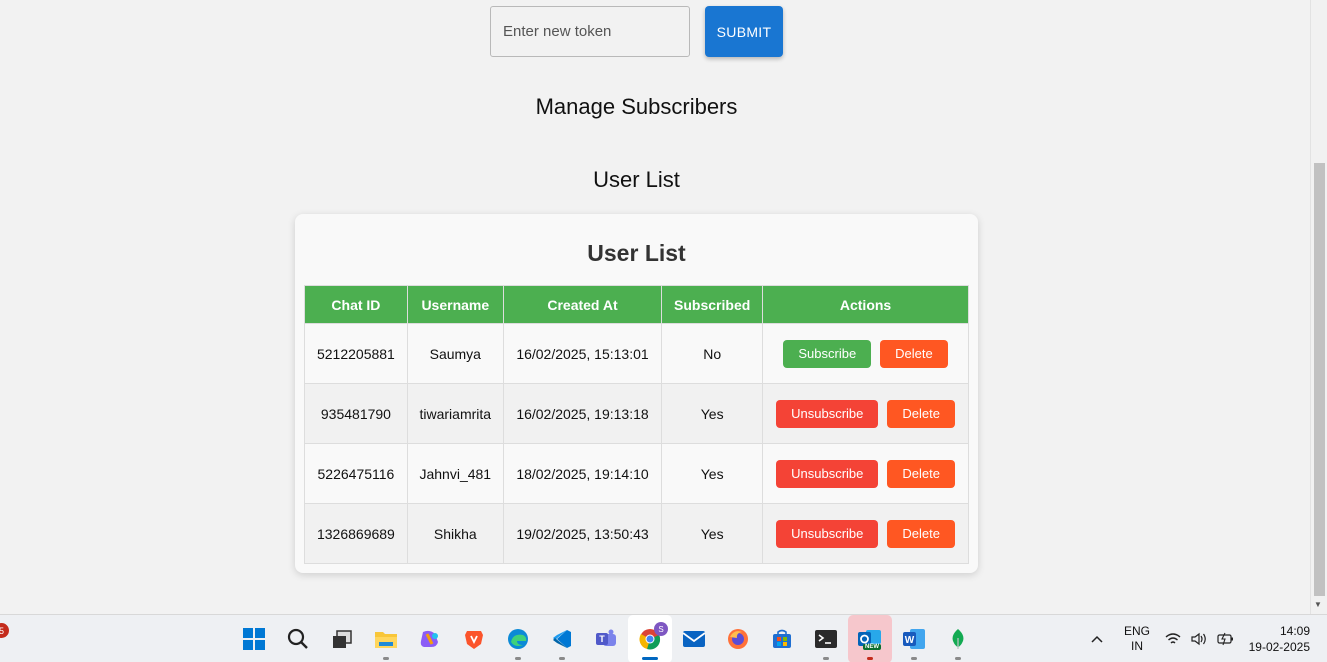 The width and height of the screenshot is (1327, 662). Describe the element at coordinates (455, 304) in the screenshot. I see `column-header-username: Username` at that location.